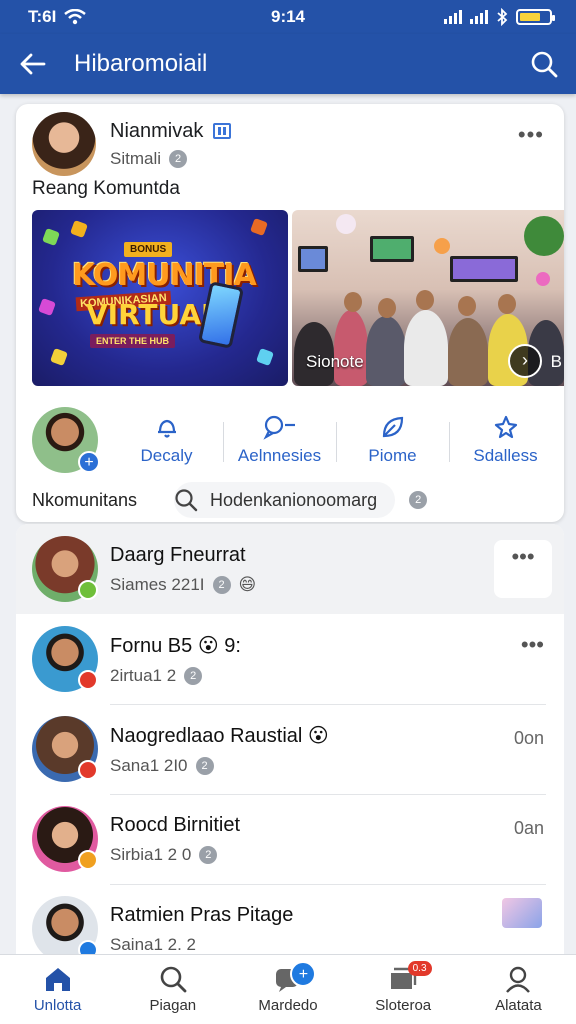  I want to click on action-label: Aelnnesies, so click(279, 455).